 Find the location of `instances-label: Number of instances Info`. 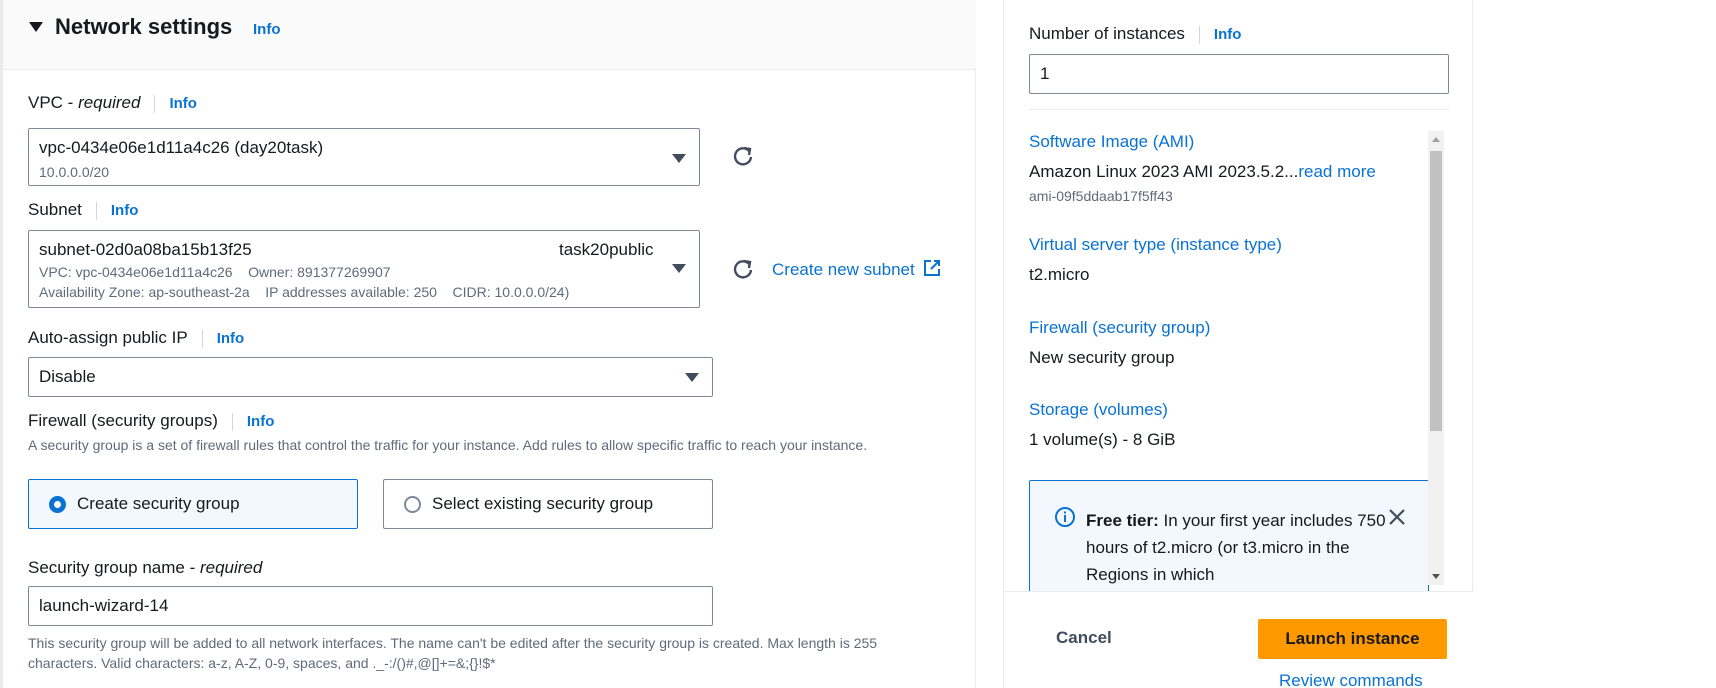

instances-label: Number of instances Info is located at coordinates (1135, 34).